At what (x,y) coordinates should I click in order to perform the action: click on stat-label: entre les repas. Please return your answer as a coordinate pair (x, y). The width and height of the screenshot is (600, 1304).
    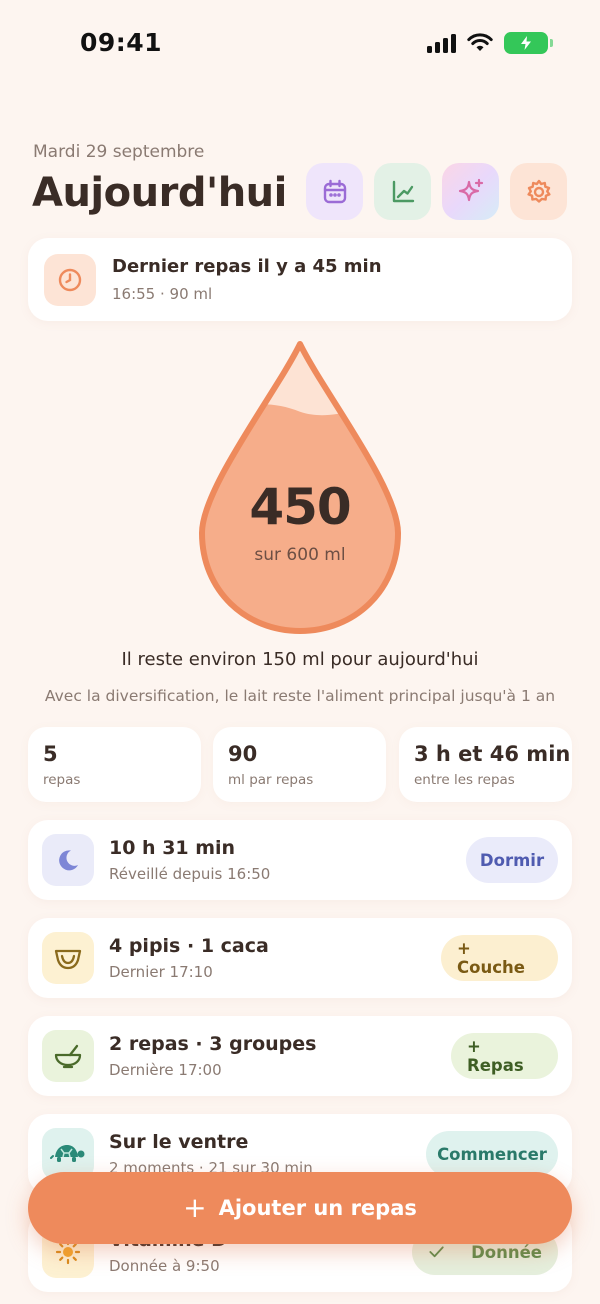
    Looking at the image, I should click on (464, 780).